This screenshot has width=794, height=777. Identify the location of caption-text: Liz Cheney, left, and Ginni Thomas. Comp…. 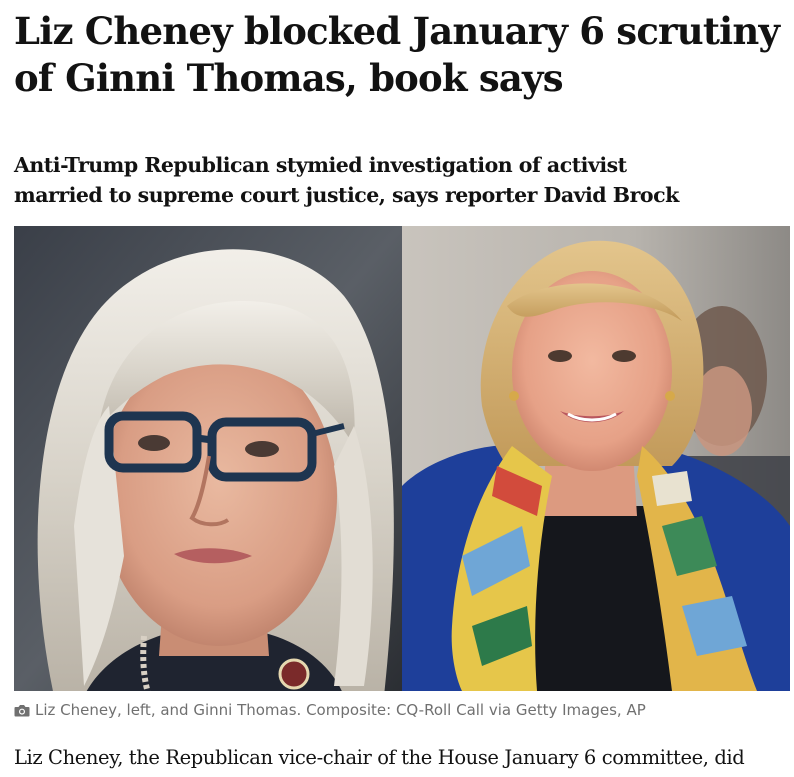
(340, 710).